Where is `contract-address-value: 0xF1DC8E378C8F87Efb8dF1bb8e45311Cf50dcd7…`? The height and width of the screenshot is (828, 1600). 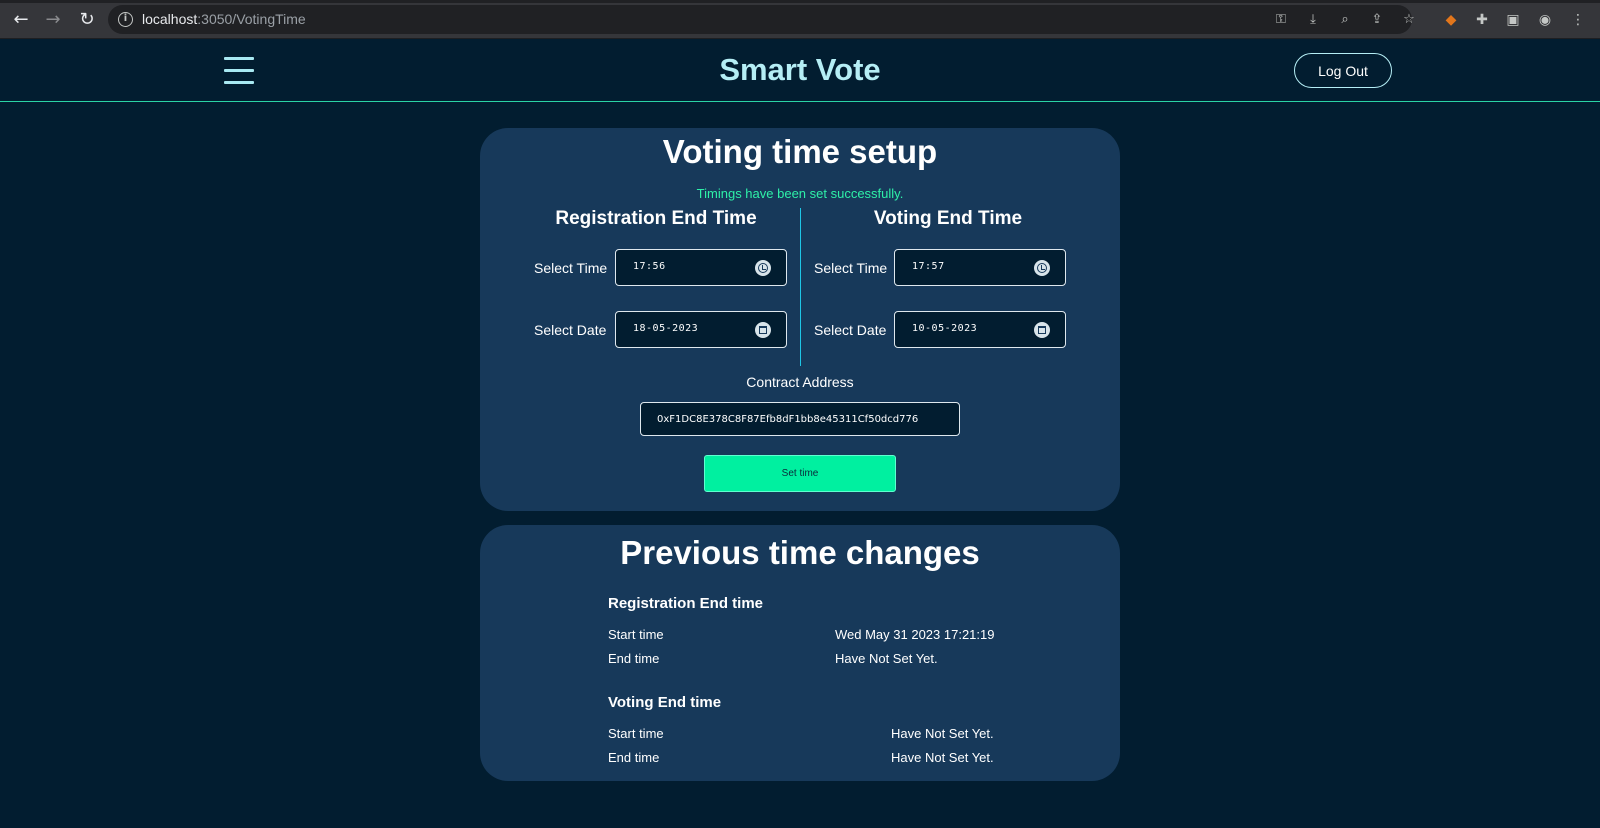
contract-address-value: 0xF1DC8E378C8F87Efb8dF1bb8e45311Cf50dcd7… is located at coordinates (788, 419).